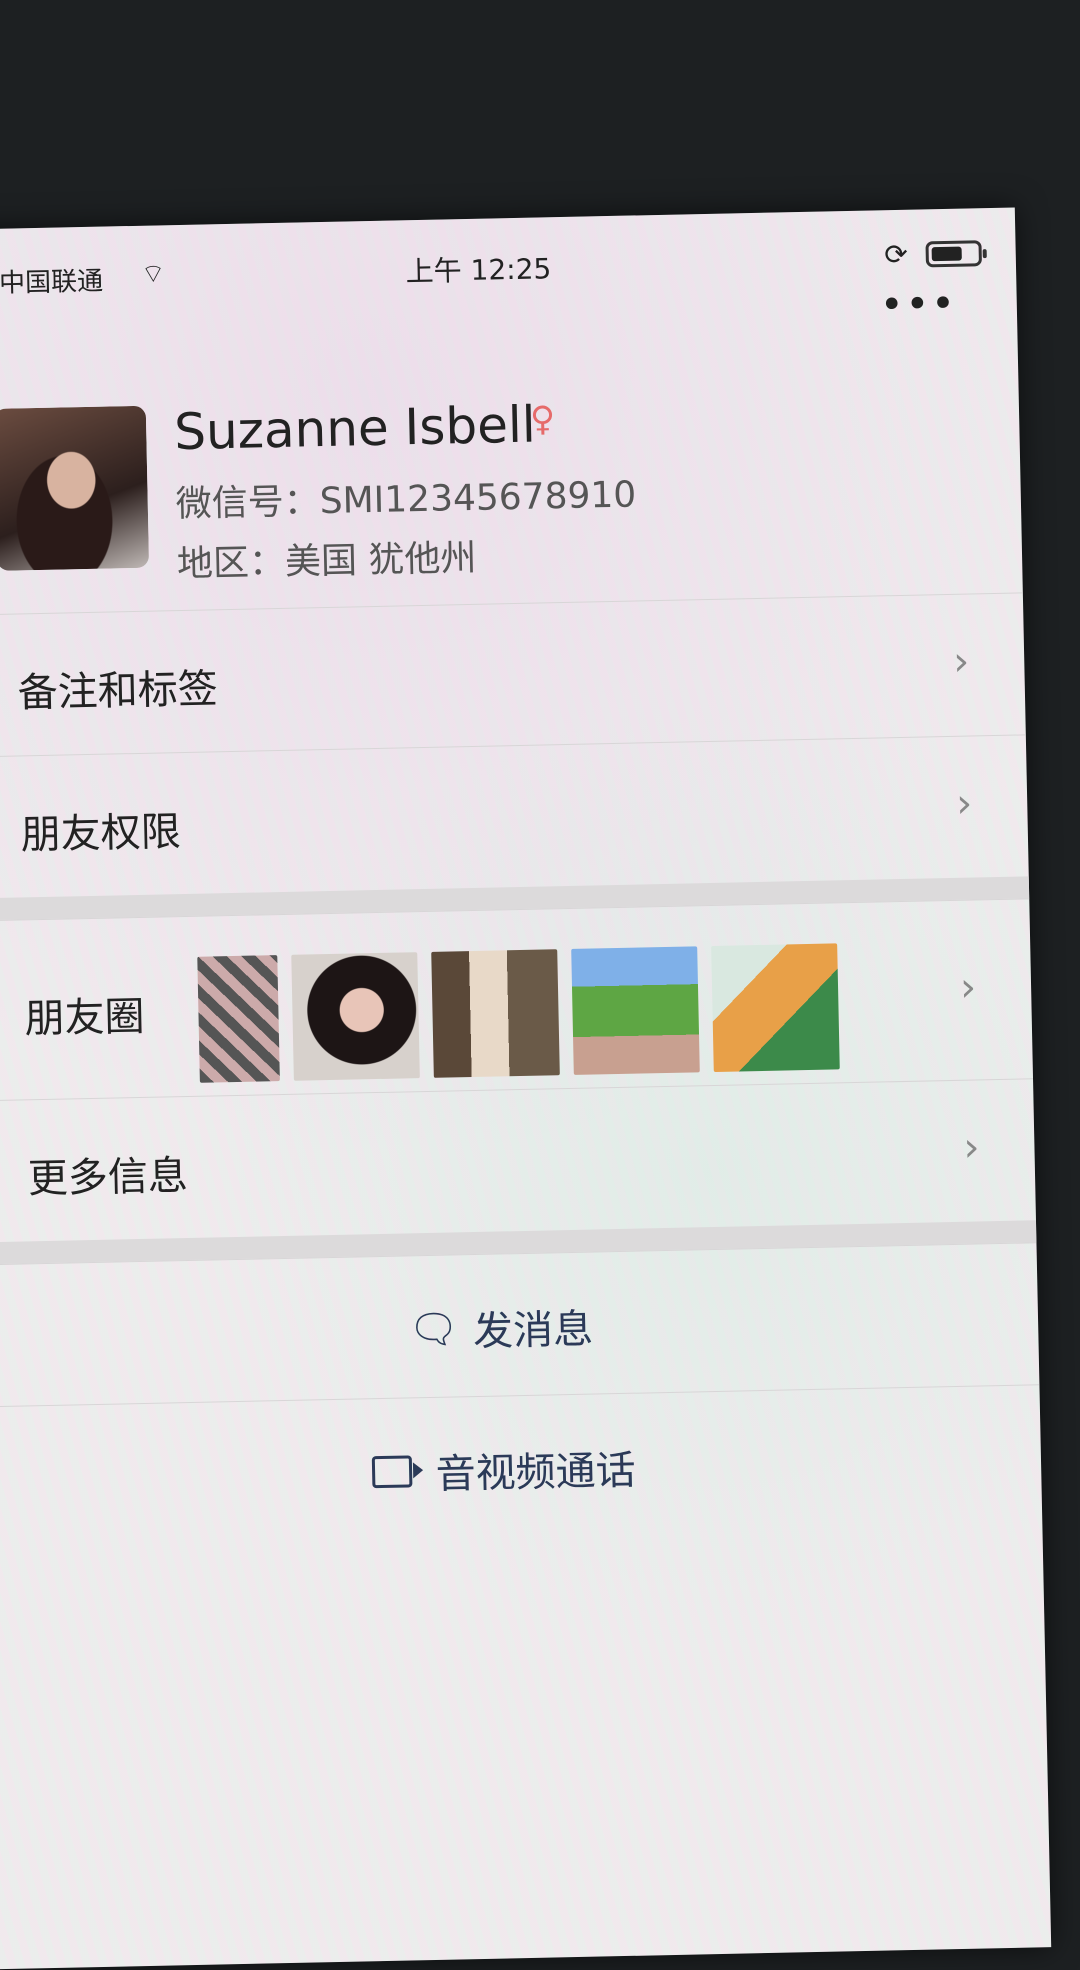 This screenshot has height=1970, width=1080. Describe the element at coordinates (896, 254) in the screenshot. I see `rotation-lock-icon: ⟳` at that location.